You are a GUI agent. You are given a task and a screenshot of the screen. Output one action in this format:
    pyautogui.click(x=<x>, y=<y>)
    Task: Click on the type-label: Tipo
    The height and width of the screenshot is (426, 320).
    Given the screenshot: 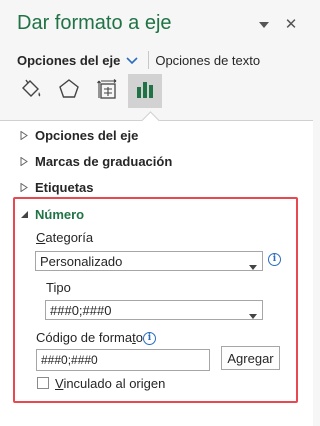 What is the action you would take?
    pyautogui.click(x=58, y=287)
    